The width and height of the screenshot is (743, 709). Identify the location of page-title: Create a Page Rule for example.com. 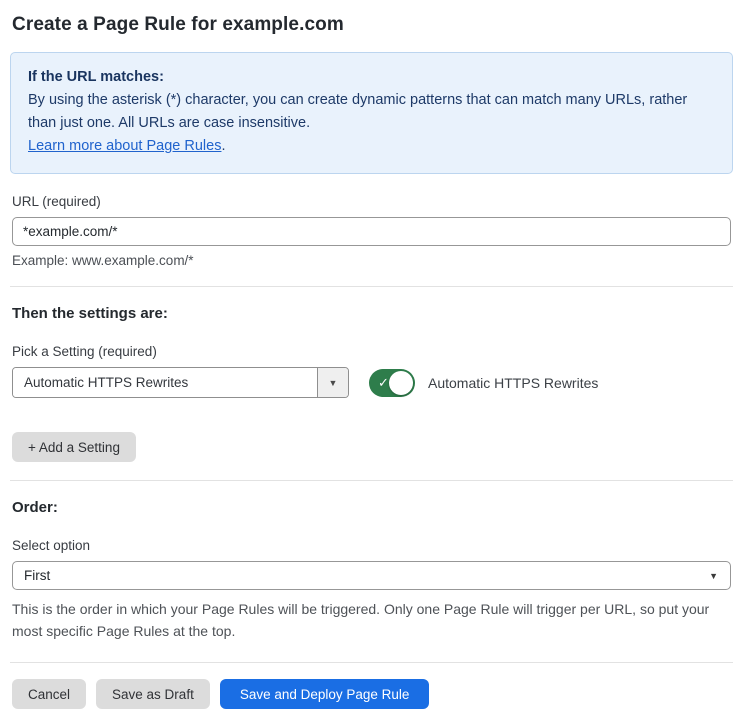
(178, 24).